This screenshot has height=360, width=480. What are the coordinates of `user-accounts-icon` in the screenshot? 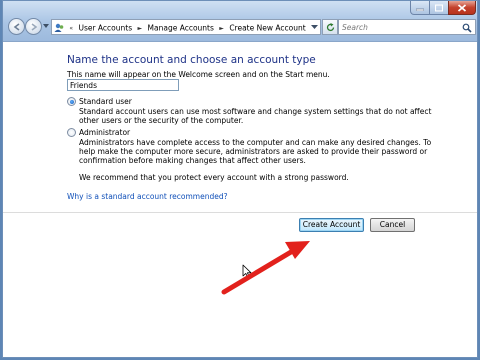 It's located at (59, 27).